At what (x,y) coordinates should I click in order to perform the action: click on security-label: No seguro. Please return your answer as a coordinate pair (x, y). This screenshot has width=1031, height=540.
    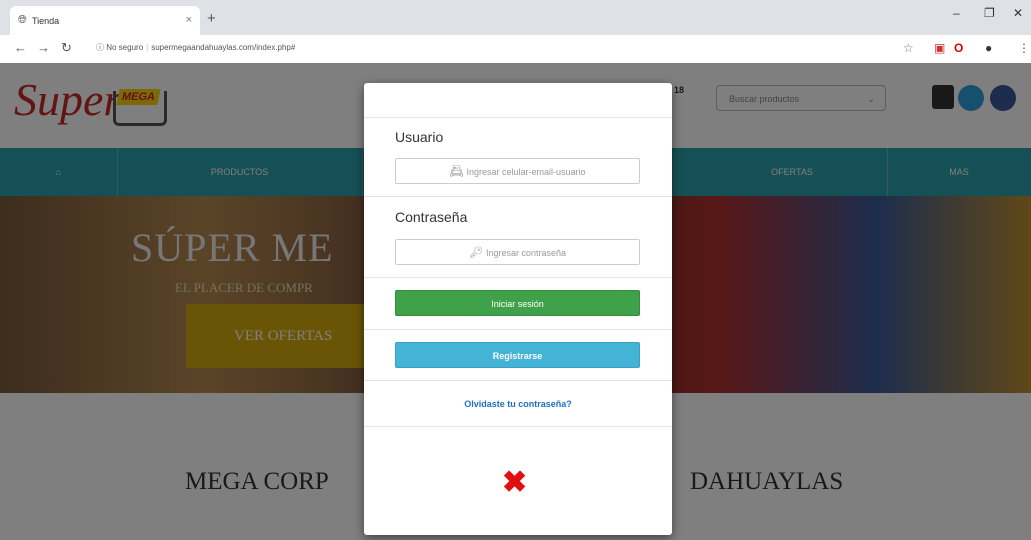
    Looking at the image, I should click on (125, 47).